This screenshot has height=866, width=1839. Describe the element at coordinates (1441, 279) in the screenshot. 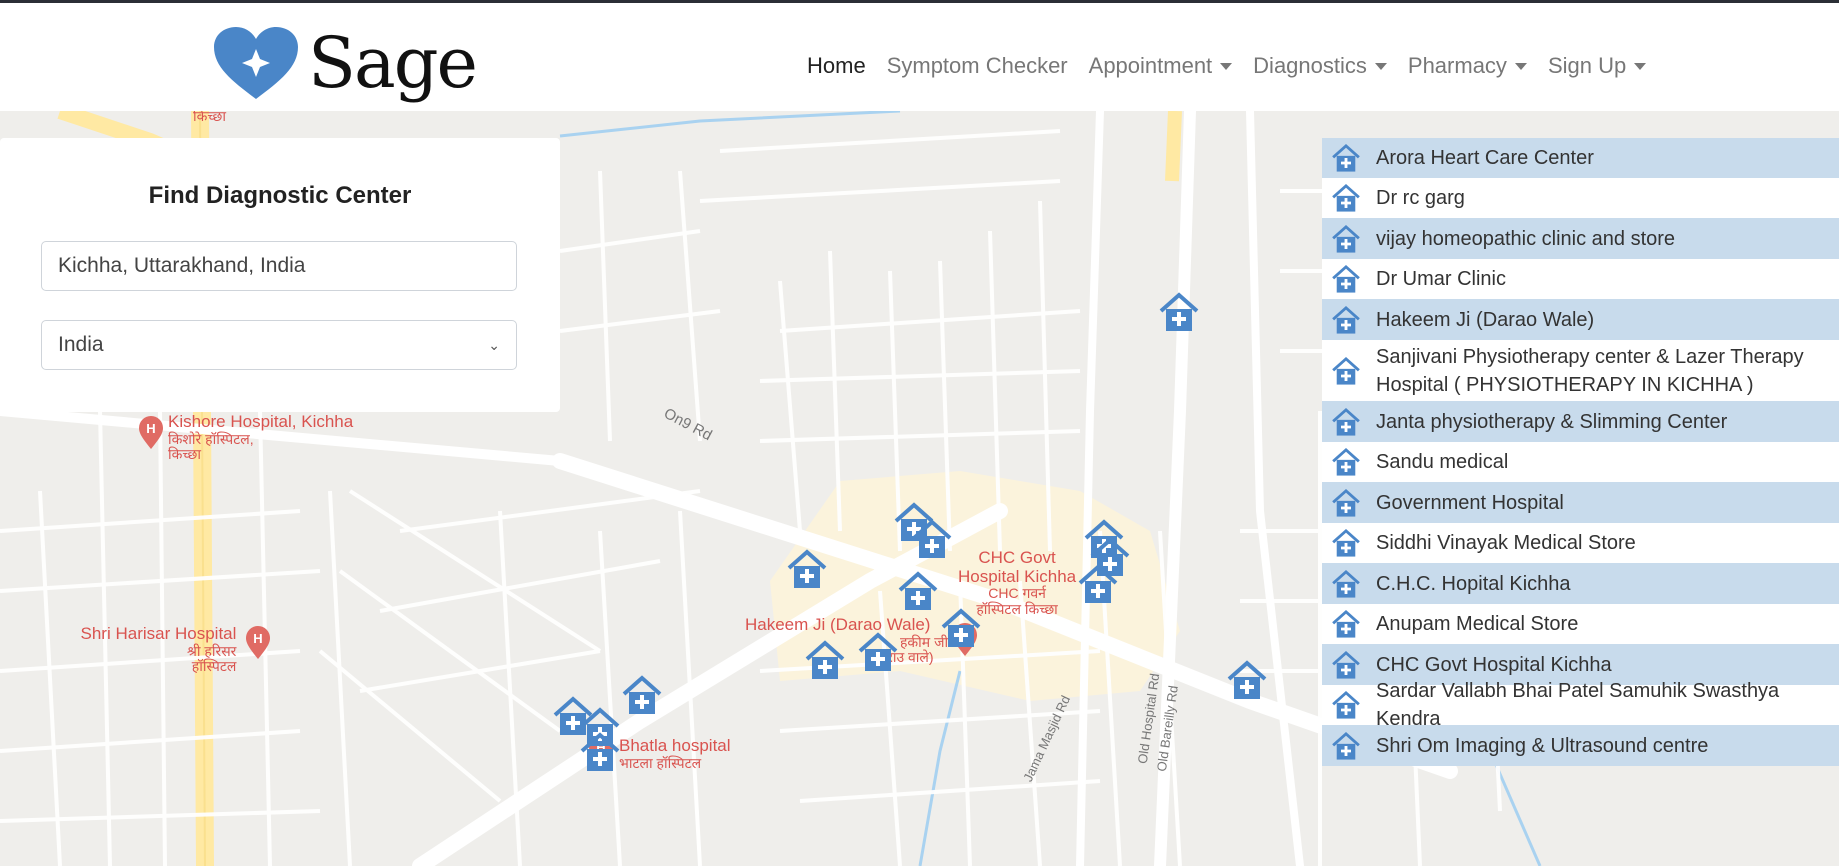

I see `result-label: Dr Umar Clinic` at that location.